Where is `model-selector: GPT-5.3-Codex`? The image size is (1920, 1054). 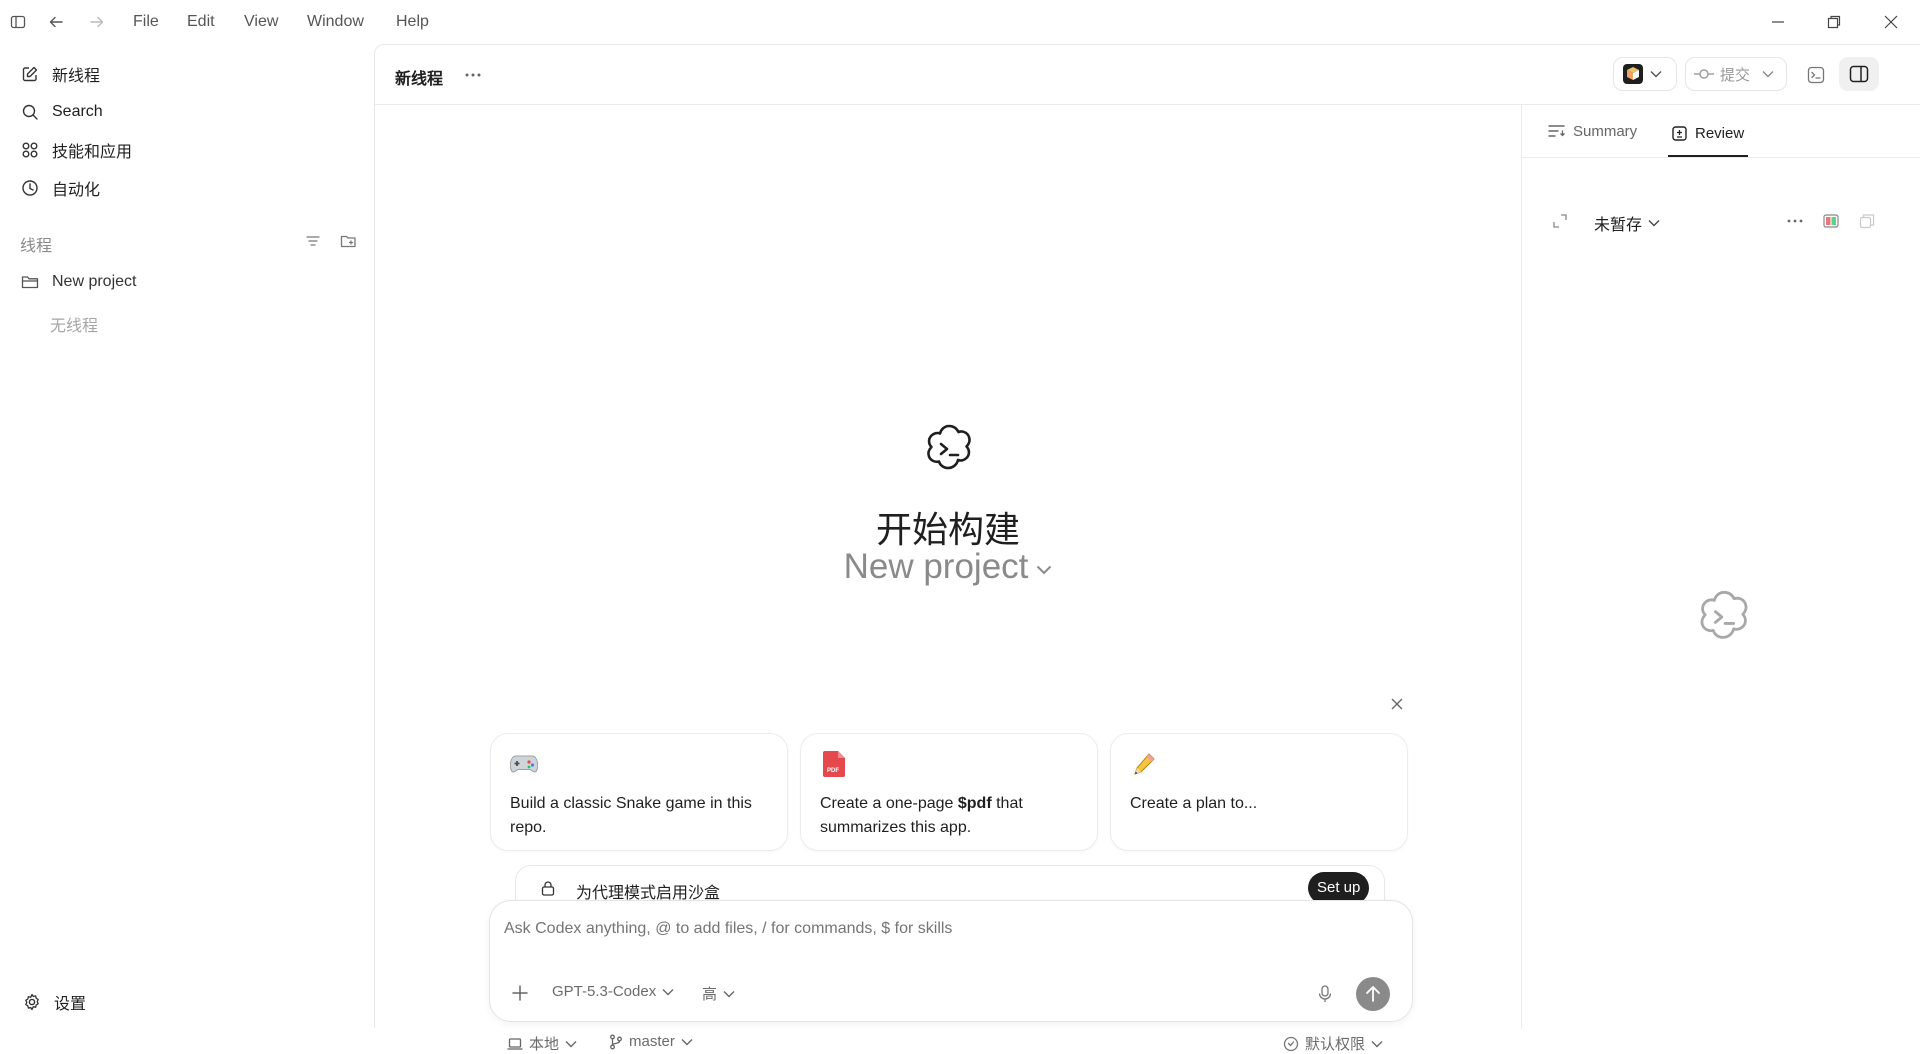 model-selector: GPT-5.3-Codex is located at coordinates (613, 991).